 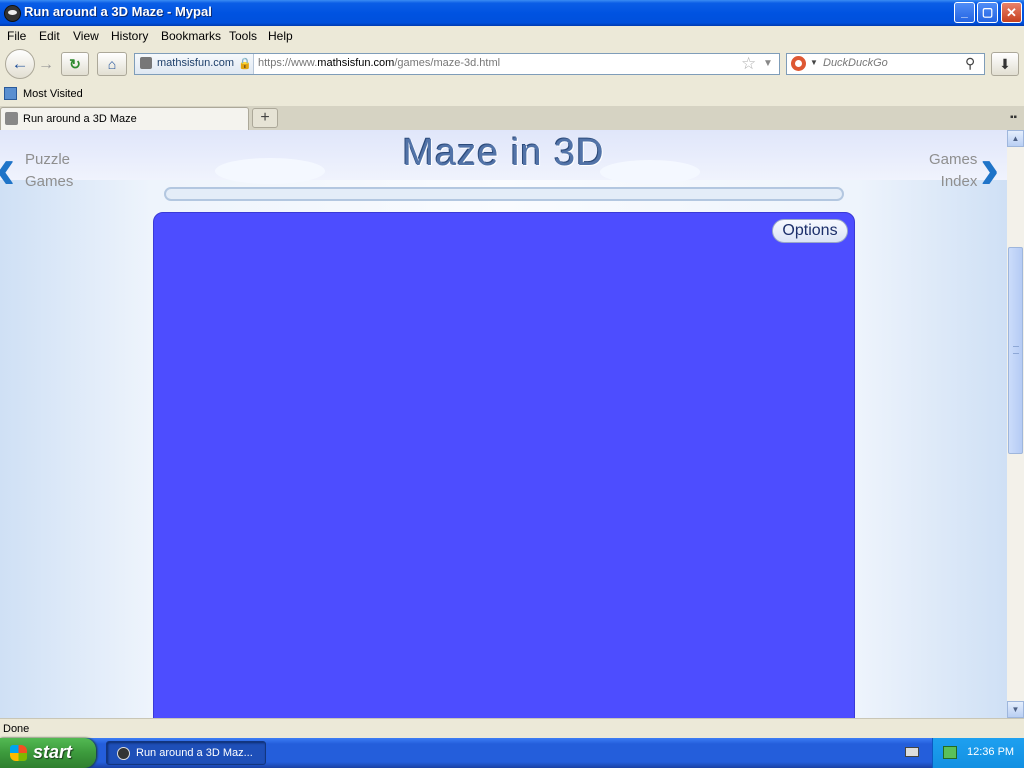 What do you see at coordinates (810, 231) in the screenshot?
I see `options-button: Options` at bounding box center [810, 231].